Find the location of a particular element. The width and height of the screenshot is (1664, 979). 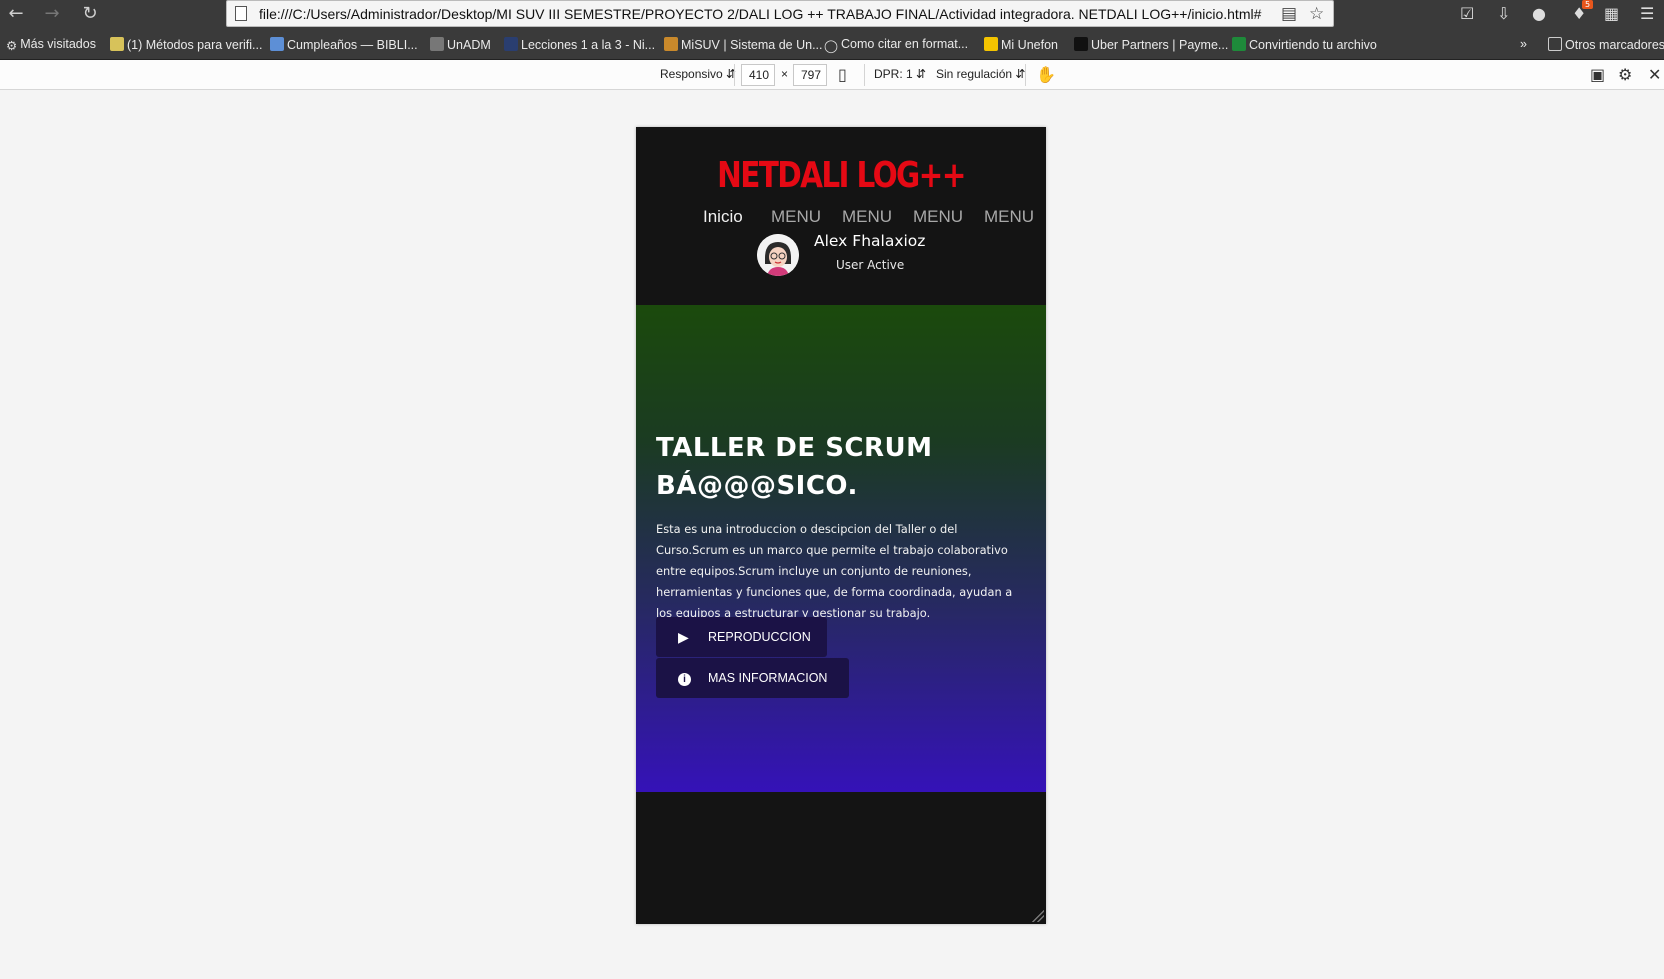

screenshot-icon: ▣ is located at coordinates (1597, 74).